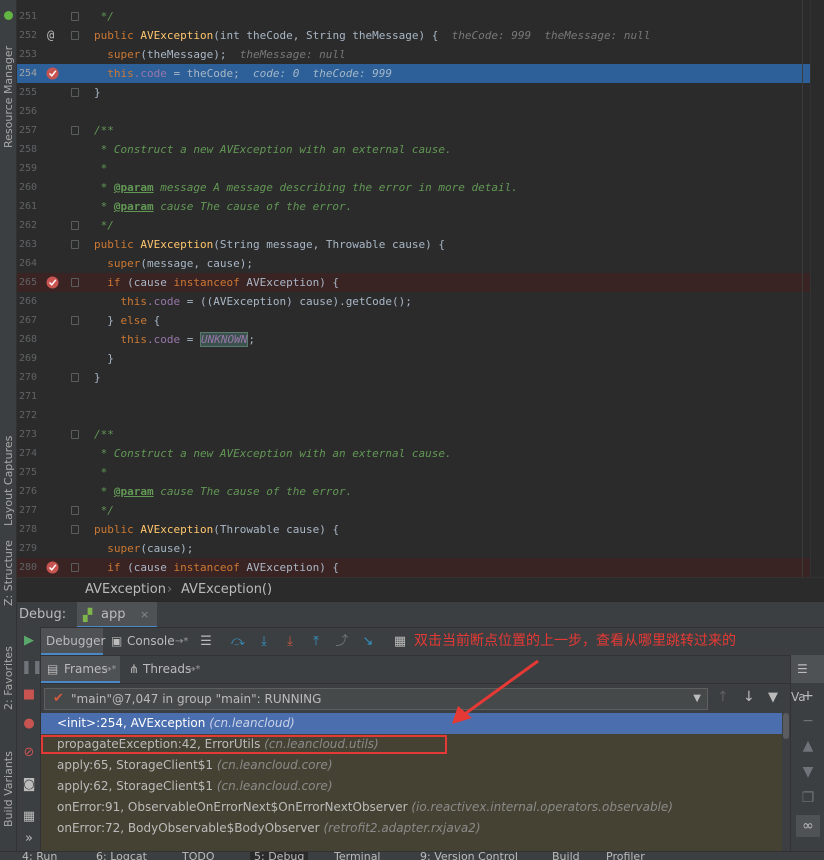 The height and width of the screenshot is (860, 824). I want to click on arrow-up-icon: ↑, so click(723, 697).